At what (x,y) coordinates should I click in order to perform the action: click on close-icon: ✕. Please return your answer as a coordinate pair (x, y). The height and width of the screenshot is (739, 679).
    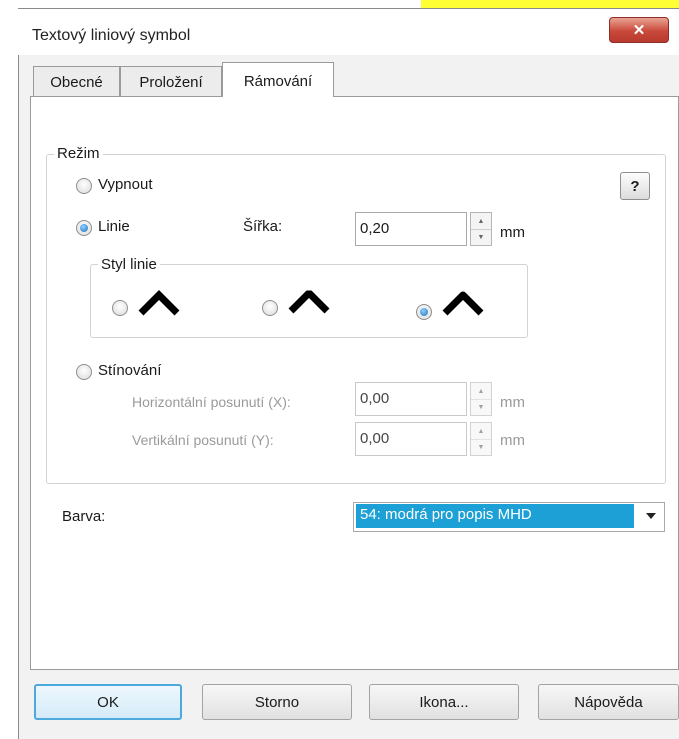
    Looking at the image, I should click on (639, 30).